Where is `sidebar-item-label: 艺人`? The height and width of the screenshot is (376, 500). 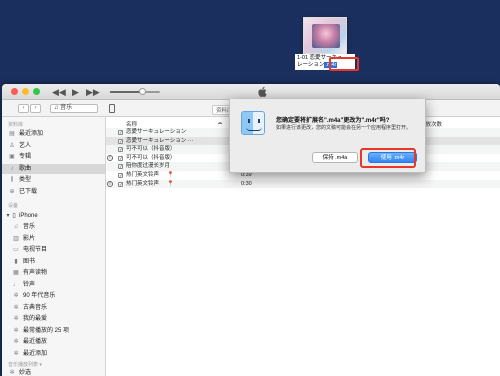
sidebar-item-label: 艺人 is located at coordinates (25, 145).